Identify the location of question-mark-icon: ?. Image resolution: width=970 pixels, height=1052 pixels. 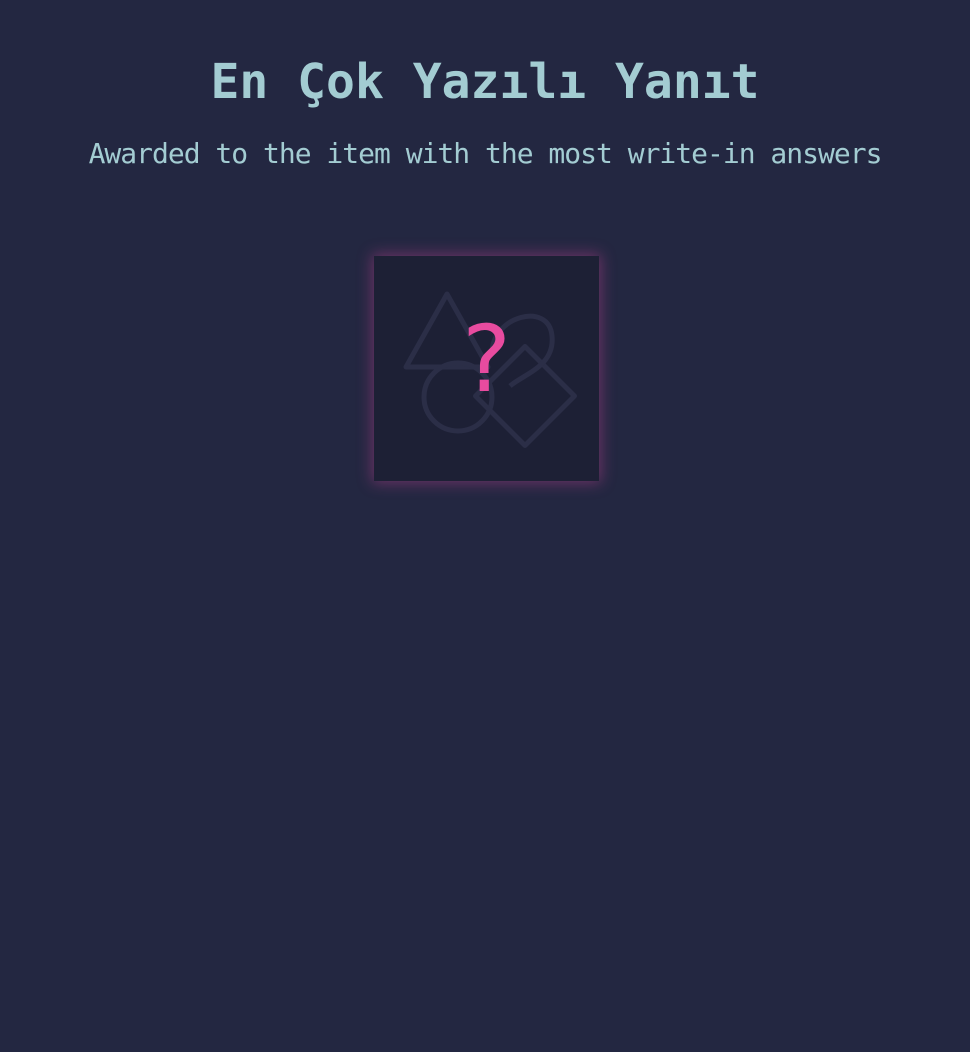
(486, 359).